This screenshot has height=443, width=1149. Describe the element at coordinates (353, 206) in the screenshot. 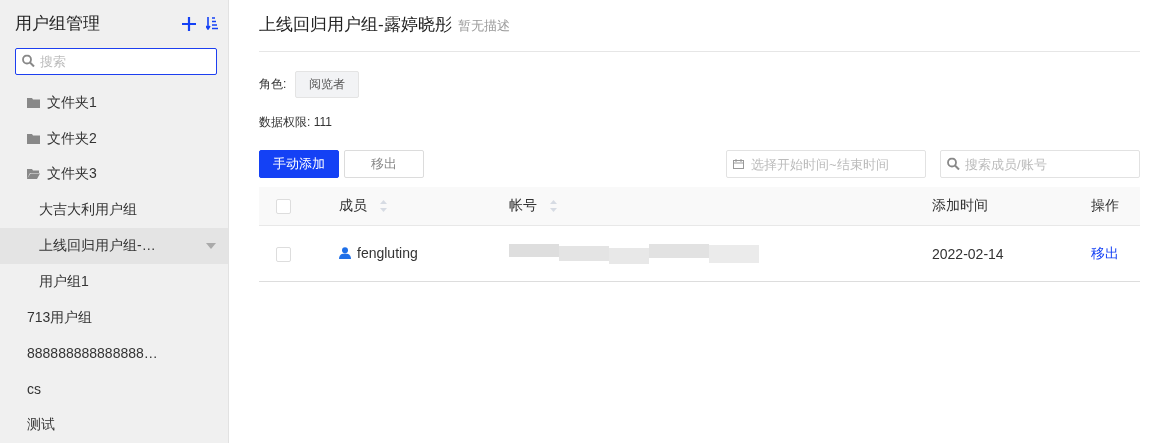

I see `column-header: 成员` at that location.